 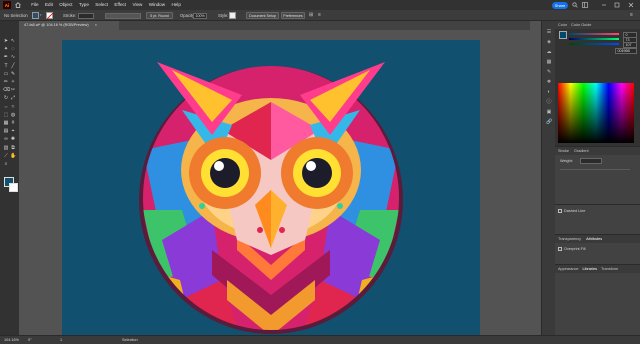 I want to click on rotate-view-value: 0°, so click(x=30, y=340).